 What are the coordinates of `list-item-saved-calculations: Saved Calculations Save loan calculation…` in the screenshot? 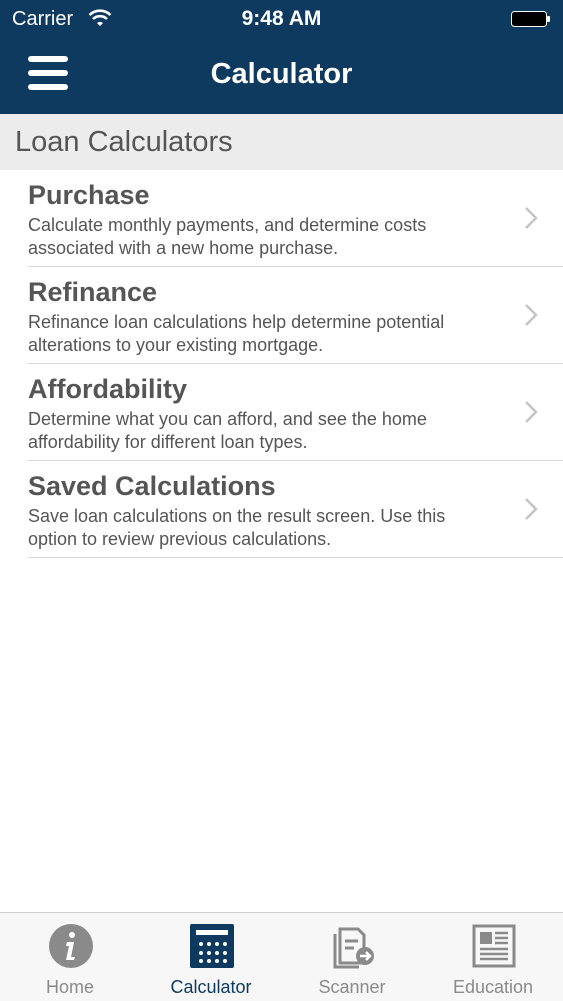 It's located at (295, 509).